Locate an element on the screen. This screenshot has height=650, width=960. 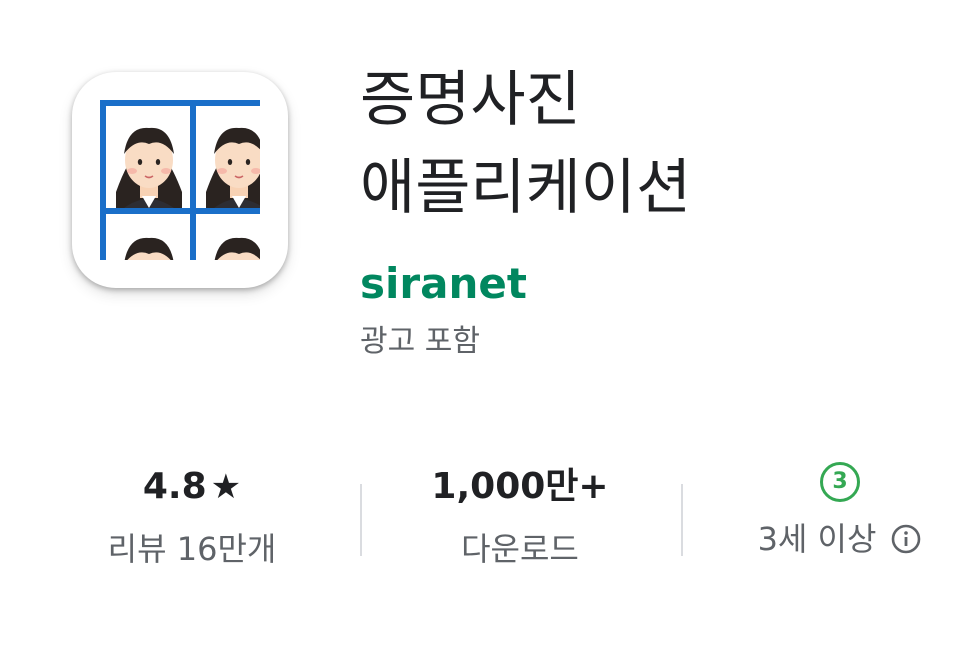
id-photo-grid-icon is located at coordinates (180, 180).